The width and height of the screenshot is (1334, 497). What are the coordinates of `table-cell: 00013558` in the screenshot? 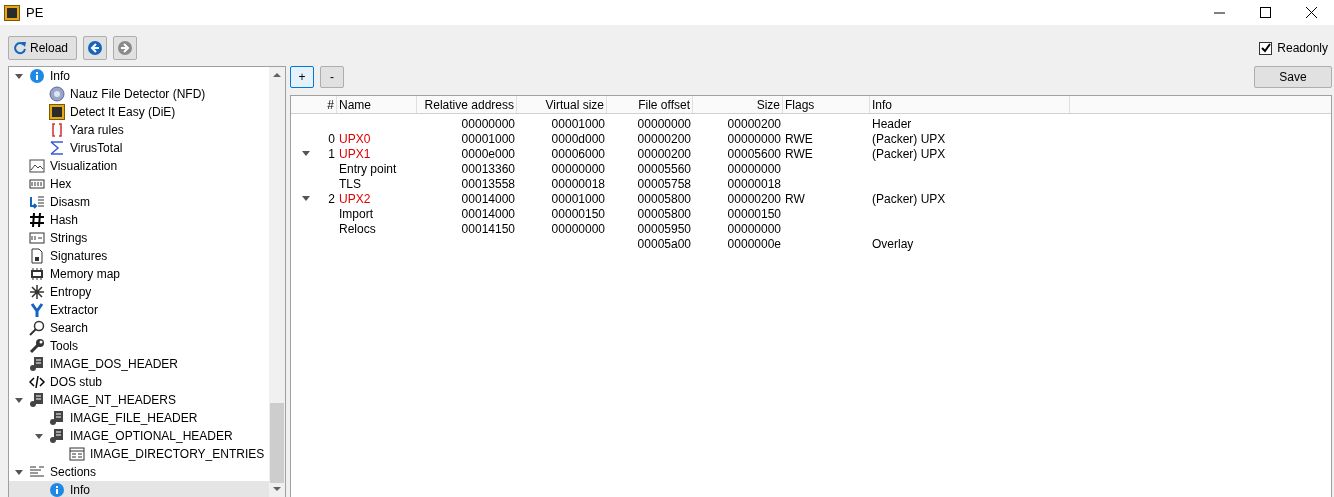 It's located at (488, 183).